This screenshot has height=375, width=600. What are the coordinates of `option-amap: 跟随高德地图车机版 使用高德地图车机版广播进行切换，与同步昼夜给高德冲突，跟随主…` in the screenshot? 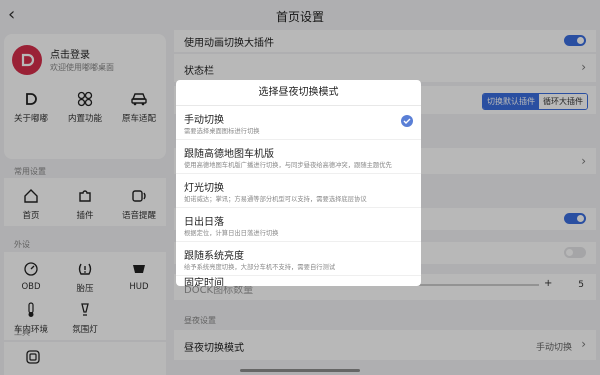 It's located at (298, 157).